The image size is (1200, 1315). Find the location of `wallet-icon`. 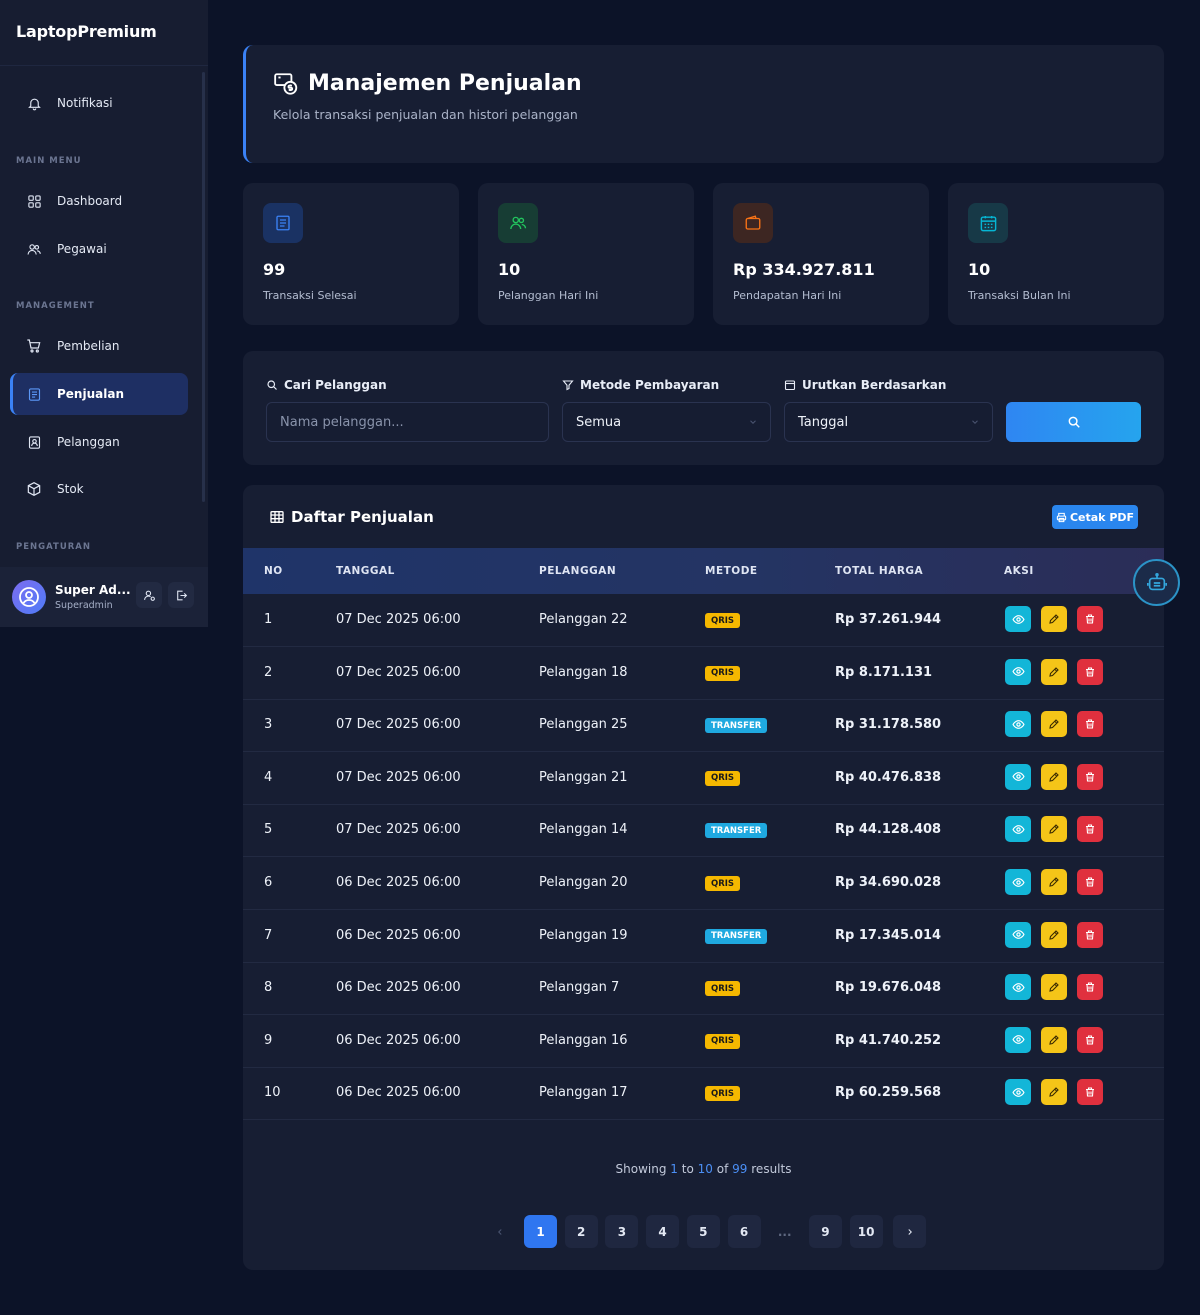

wallet-icon is located at coordinates (753, 223).